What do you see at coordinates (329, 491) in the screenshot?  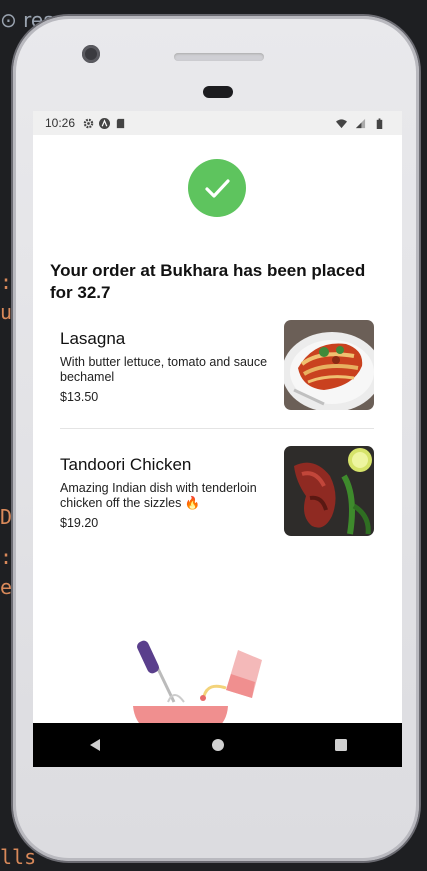 I see `tandoori-chicken-image` at bounding box center [329, 491].